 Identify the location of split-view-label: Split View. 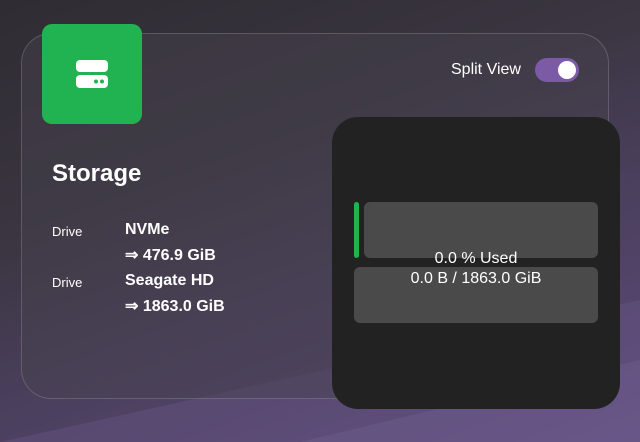
(486, 69).